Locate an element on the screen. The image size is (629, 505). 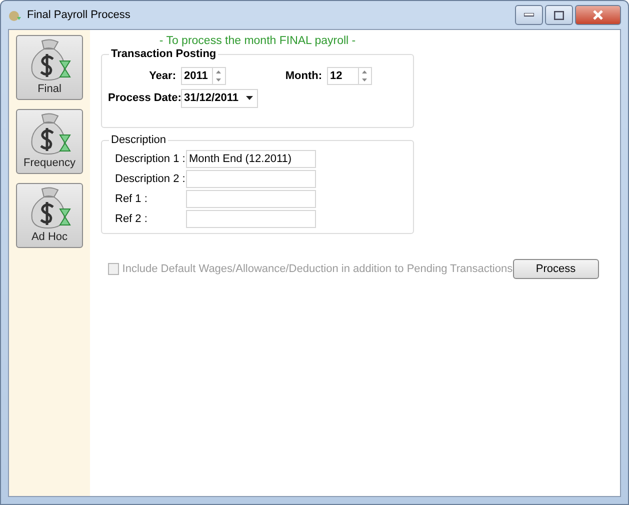
checkbox-label: Include Default Wages/Allowance/Deduction in addition to Pending Transactions is located at coordinates (317, 269).